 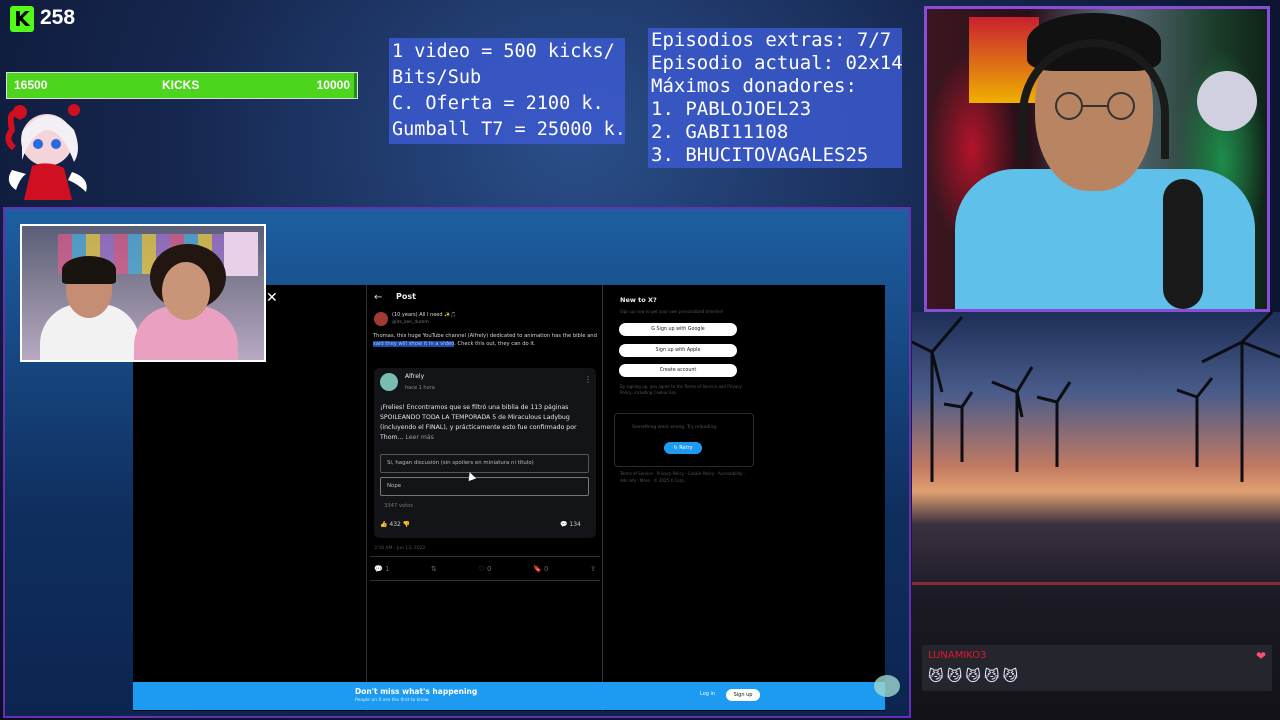 What do you see at coordinates (678, 329) in the screenshot?
I see `google-signup-button: G Sign up with Google` at bounding box center [678, 329].